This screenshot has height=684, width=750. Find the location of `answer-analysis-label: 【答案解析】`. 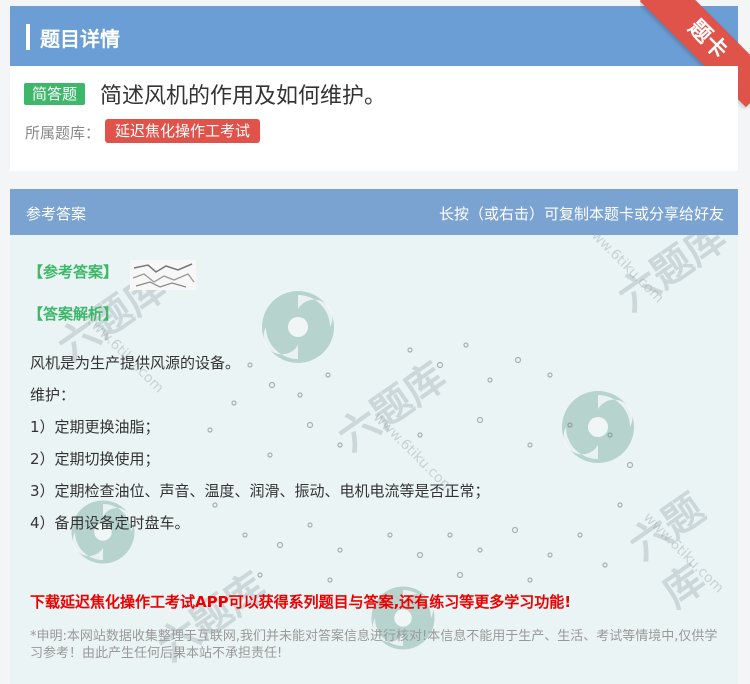

answer-analysis-label: 【答案解析】 is located at coordinates (73, 314).